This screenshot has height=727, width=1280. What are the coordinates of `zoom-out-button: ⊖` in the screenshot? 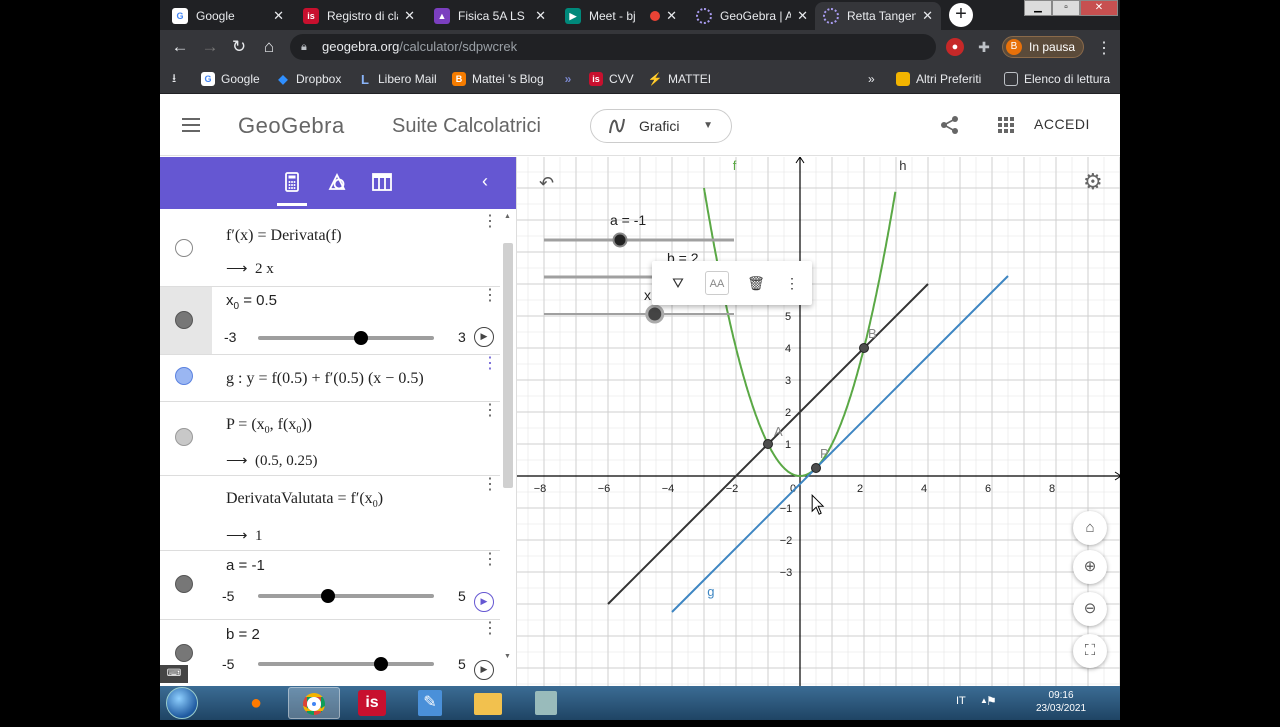 It's located at (1090, 609).